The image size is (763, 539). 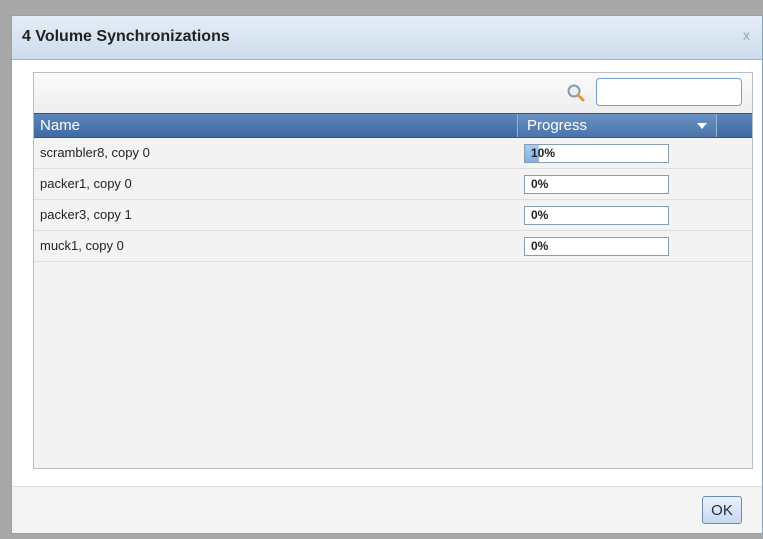 What do you see at coordinates (393, 215) in the screenshot?
I see `table-row: packer3, copy 1 0%` at bounding box center [393, 215].